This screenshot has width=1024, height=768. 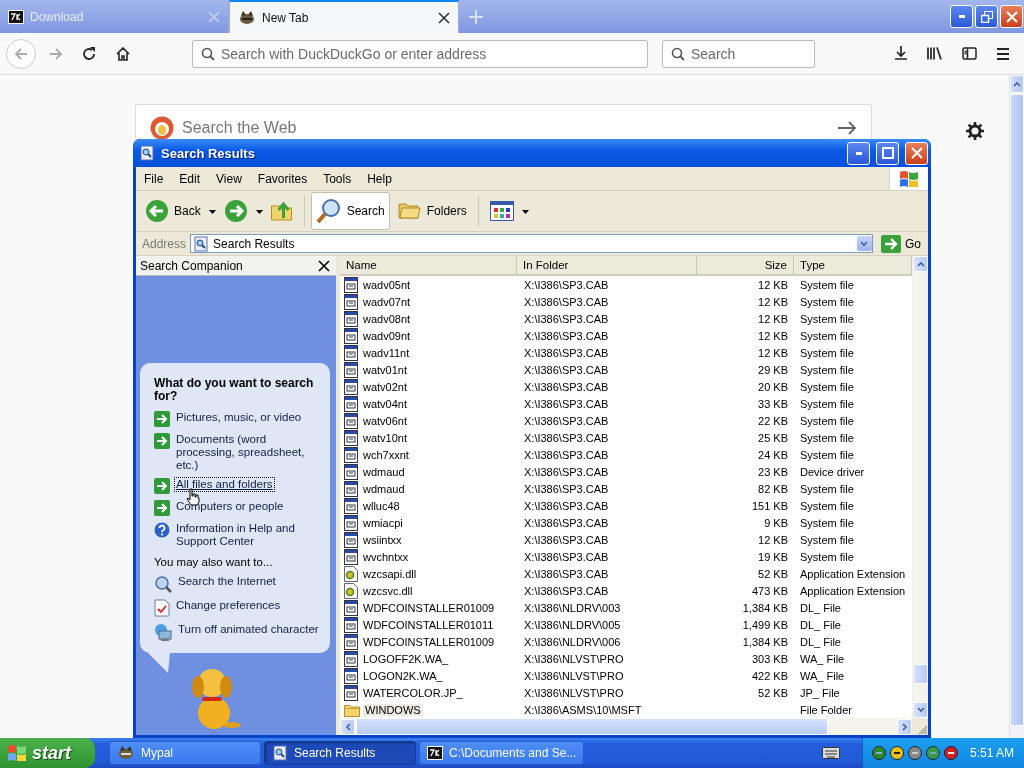 What do you see at coordinates (282, 178) in the screenshot?
I see `menu-item: Favorites` at bounding box center [282, 178].